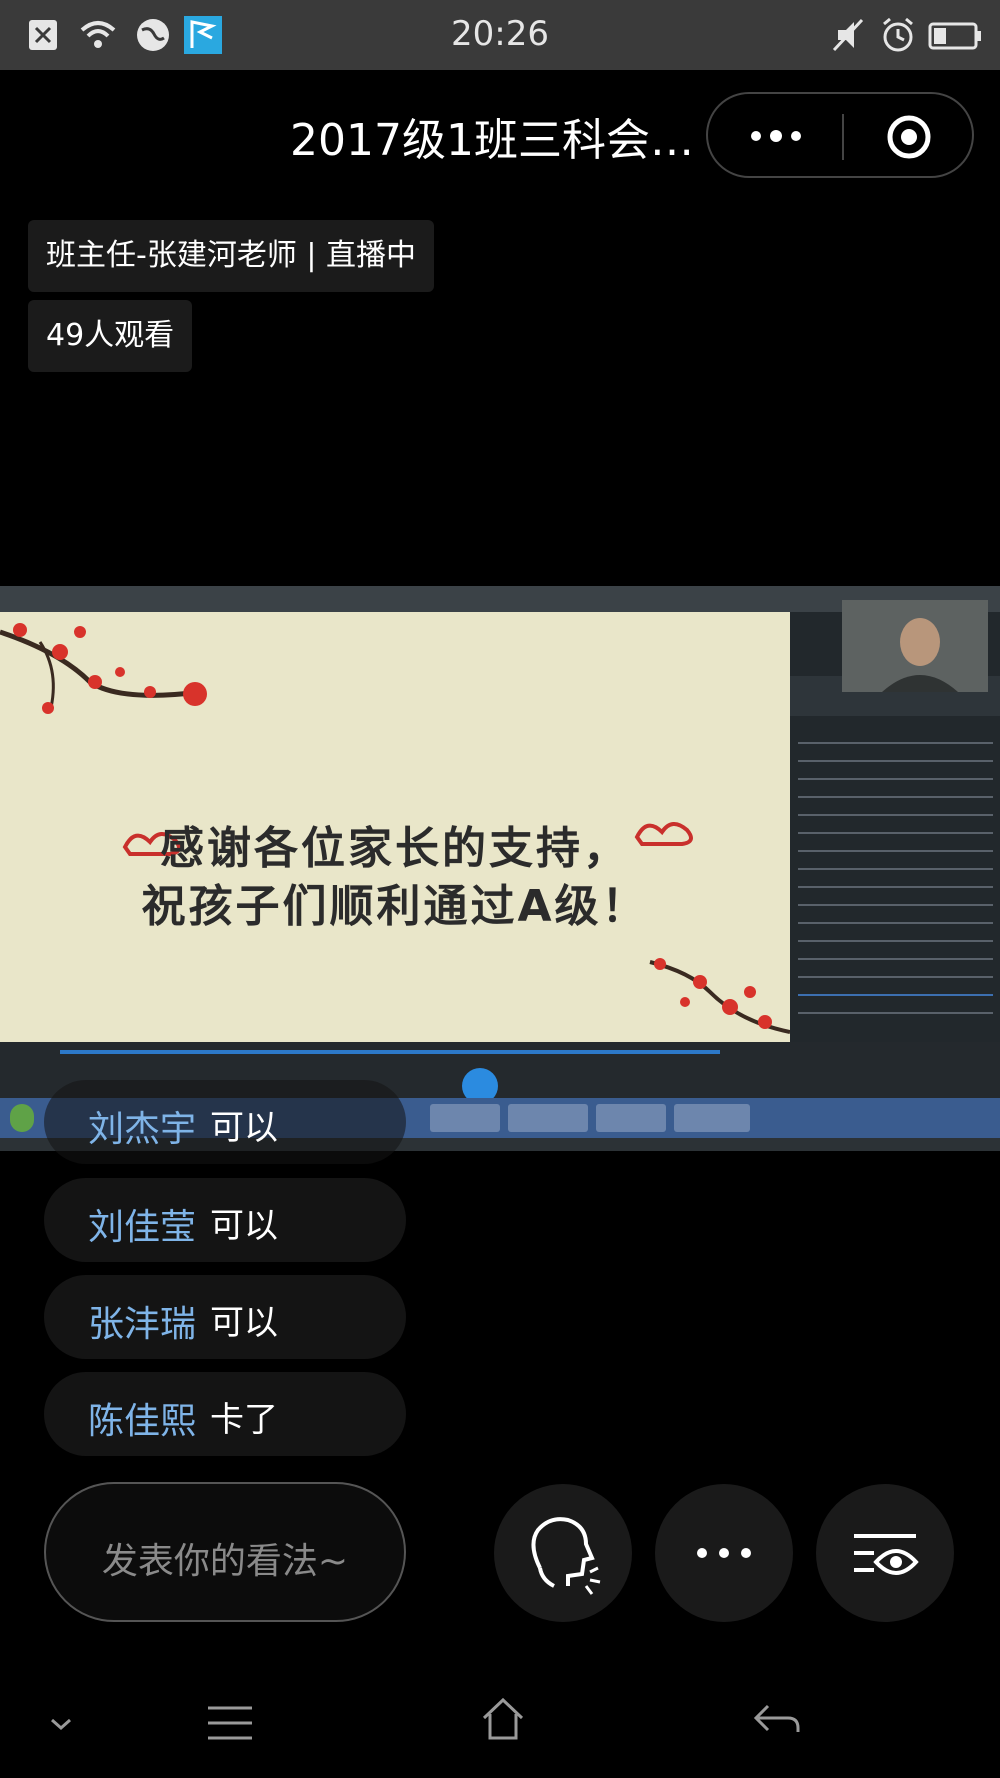 This screenshot has height=1778, width=1000. I want to click on teacher-status-badge: 班主任-张建河老师 | 直播中, so click(231, 256).